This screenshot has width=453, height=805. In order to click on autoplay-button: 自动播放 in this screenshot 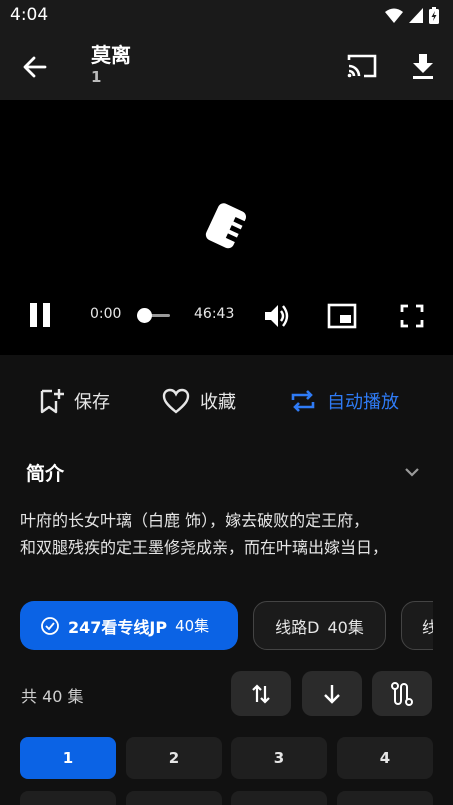, I will do `click(344, 401)`.